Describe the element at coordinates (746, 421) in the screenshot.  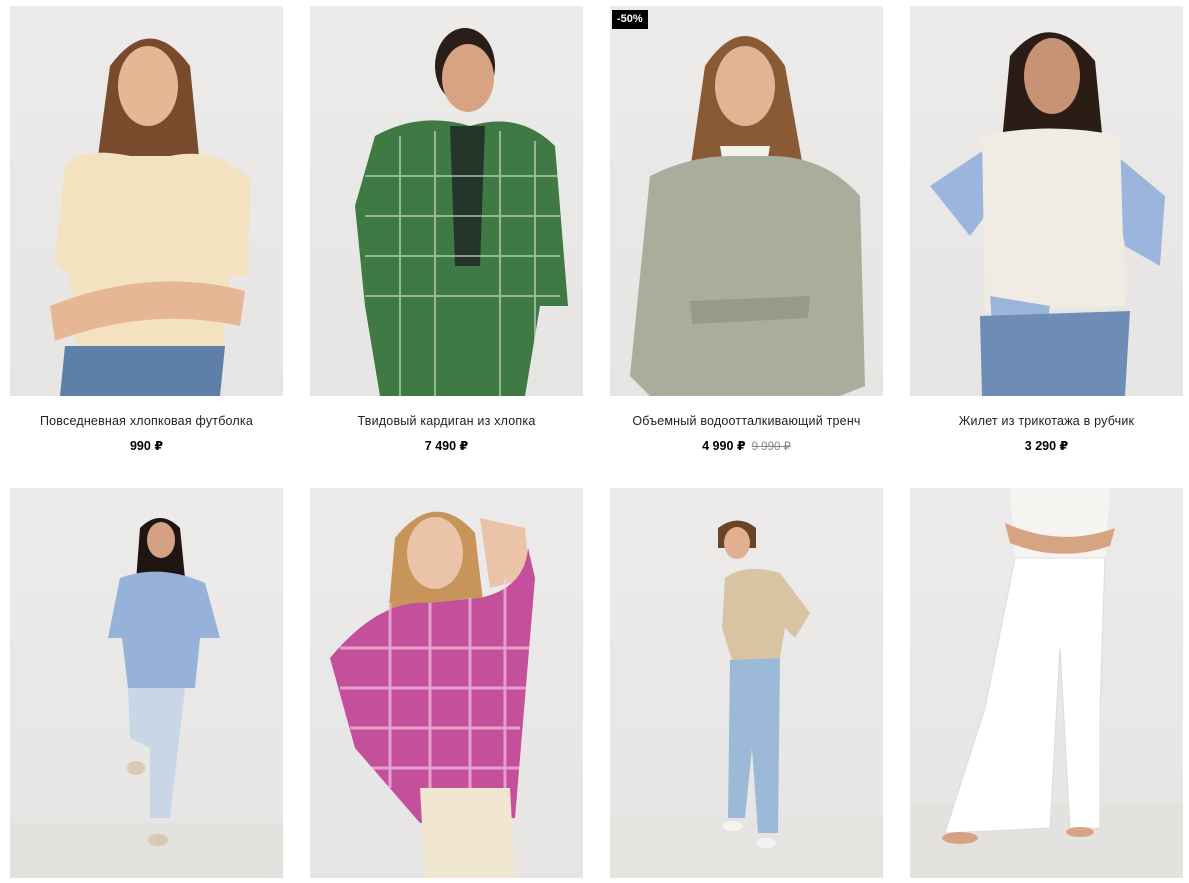
I see `product-title: Объемный водоотталкивающий тренч` at that location.